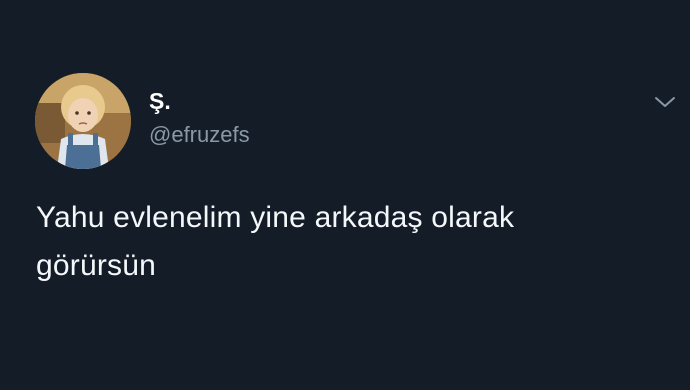  I want to click on author-handle: @efruzefs, so click(199, 135).